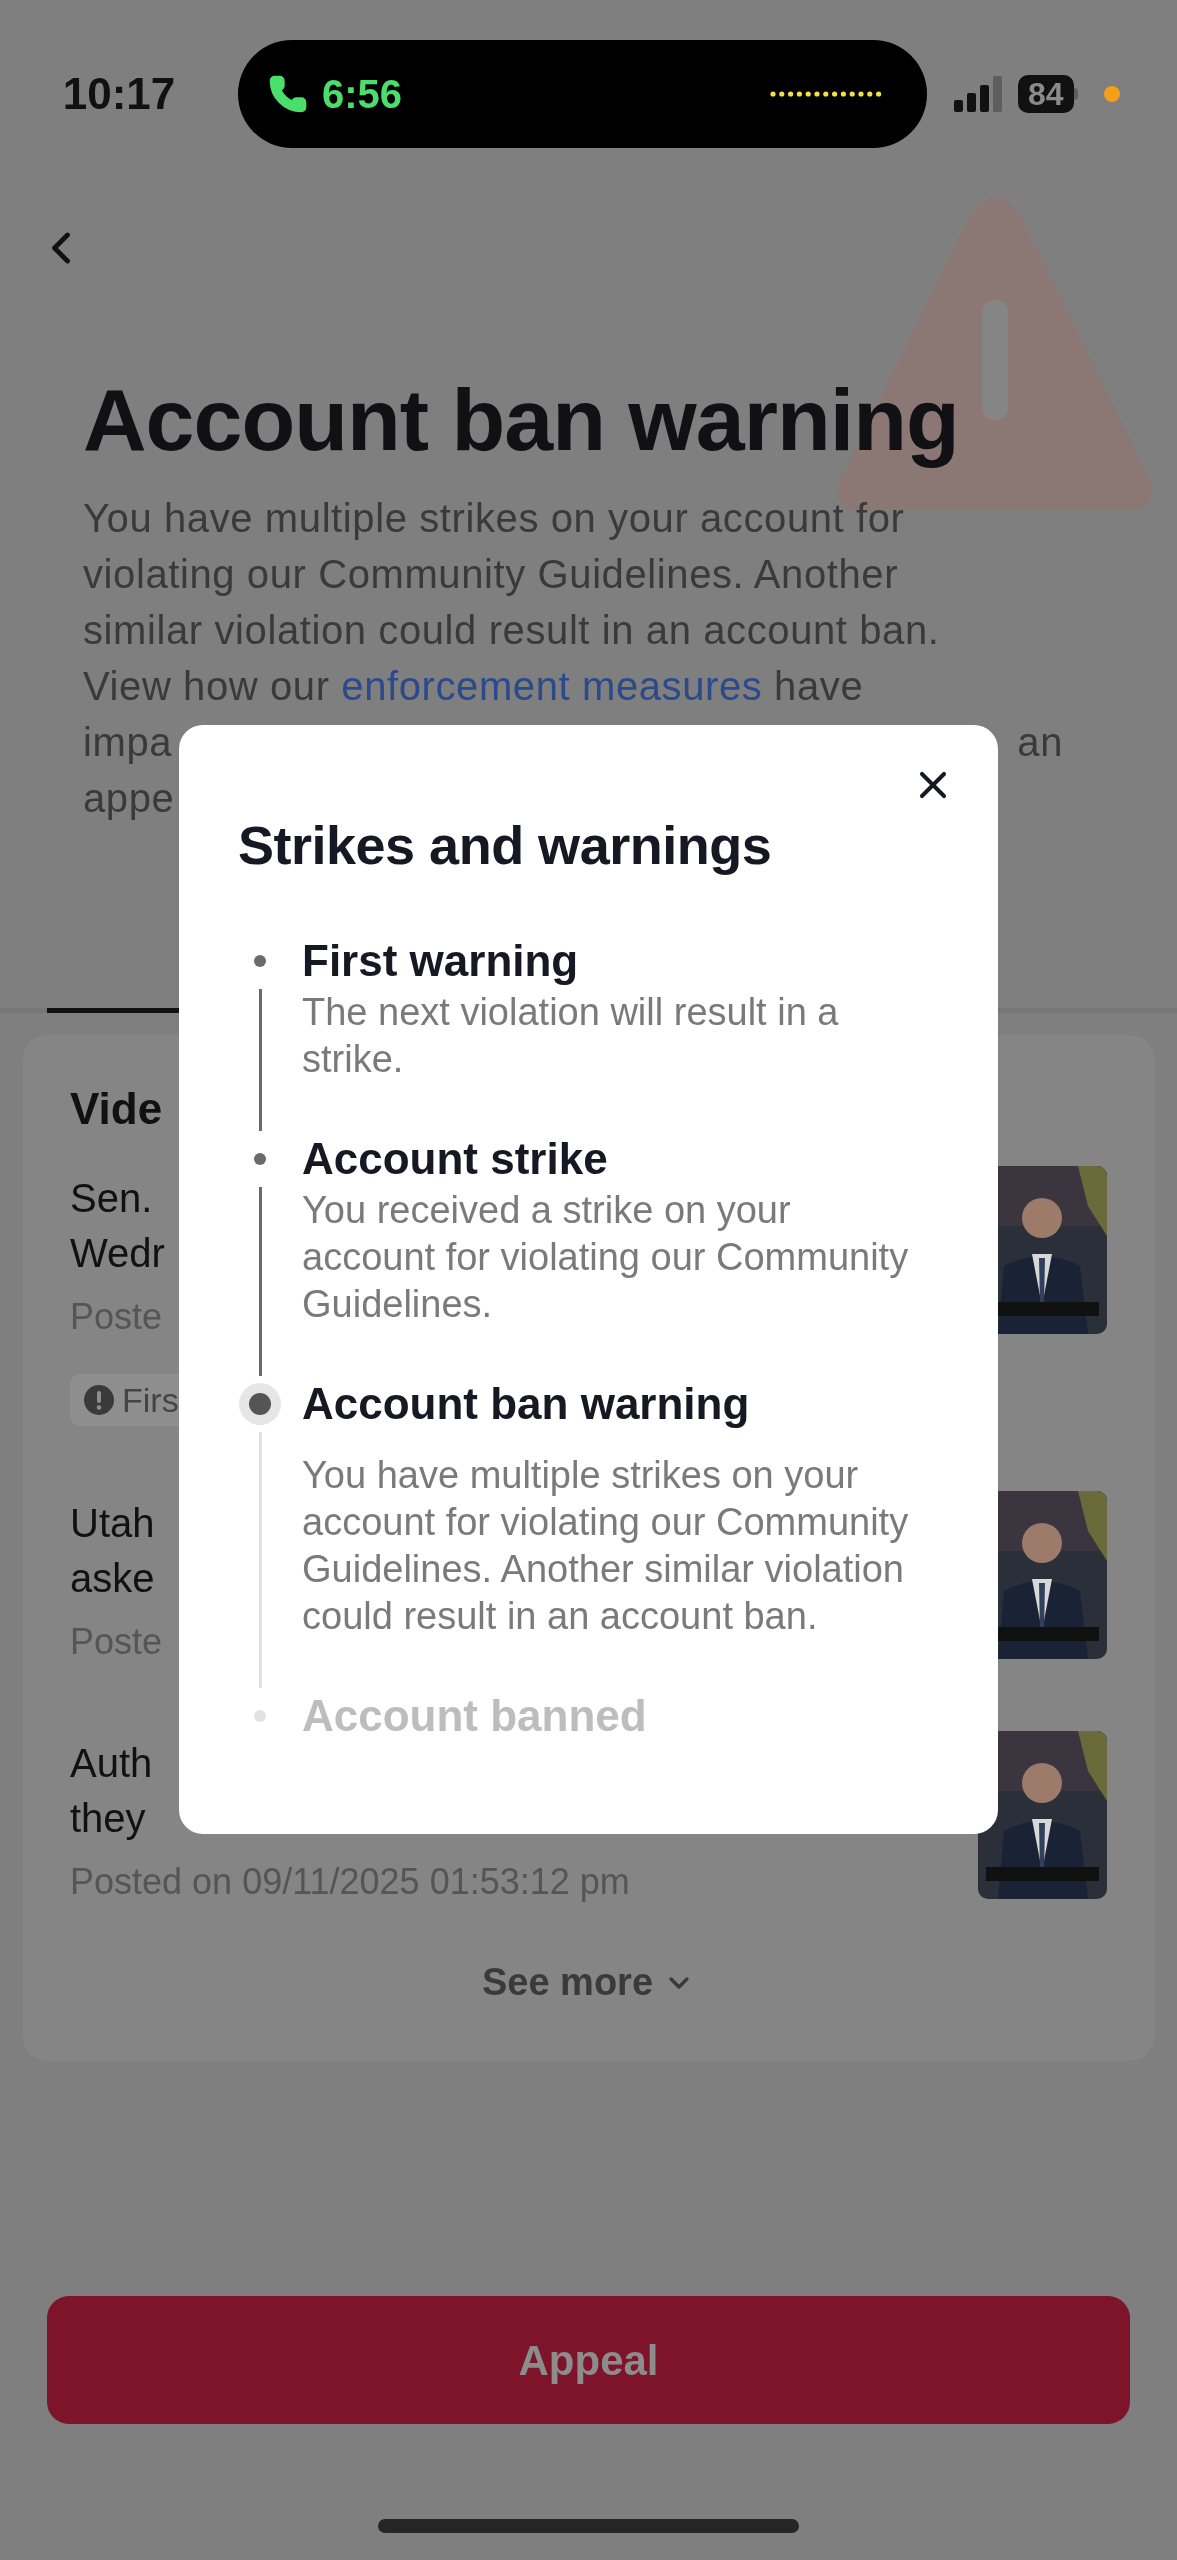 The width and height of the screenshot is (1177, 2560). Describe the element at coordinates (112, 1763) in the screenshot. I see `video-title: Auth` at that location.